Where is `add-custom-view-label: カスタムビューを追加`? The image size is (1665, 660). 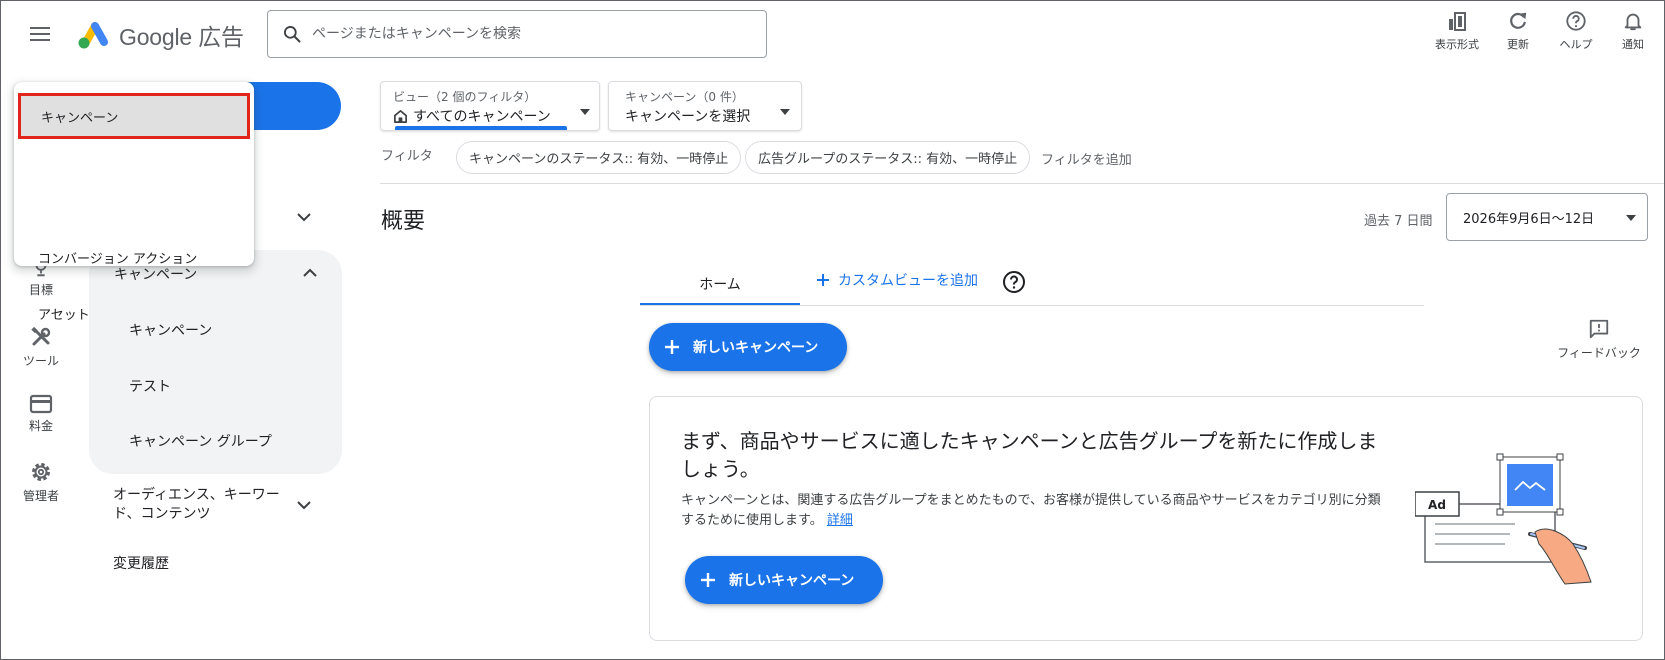 add-custom-view-label: カスタムビューを追加 is located at coordinates (908, 281).